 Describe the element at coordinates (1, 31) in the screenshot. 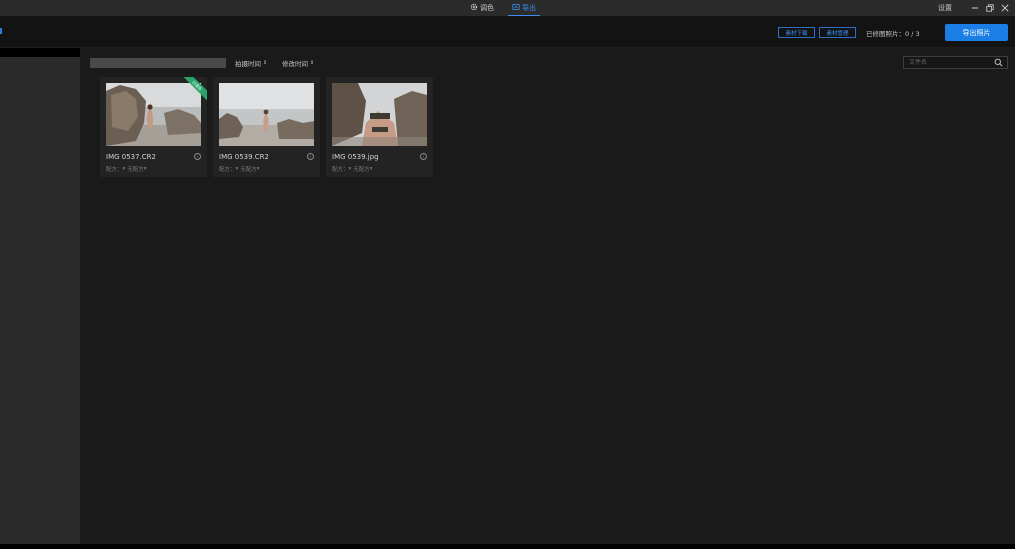

I see `sidebar-toggle-indicator` at that location.